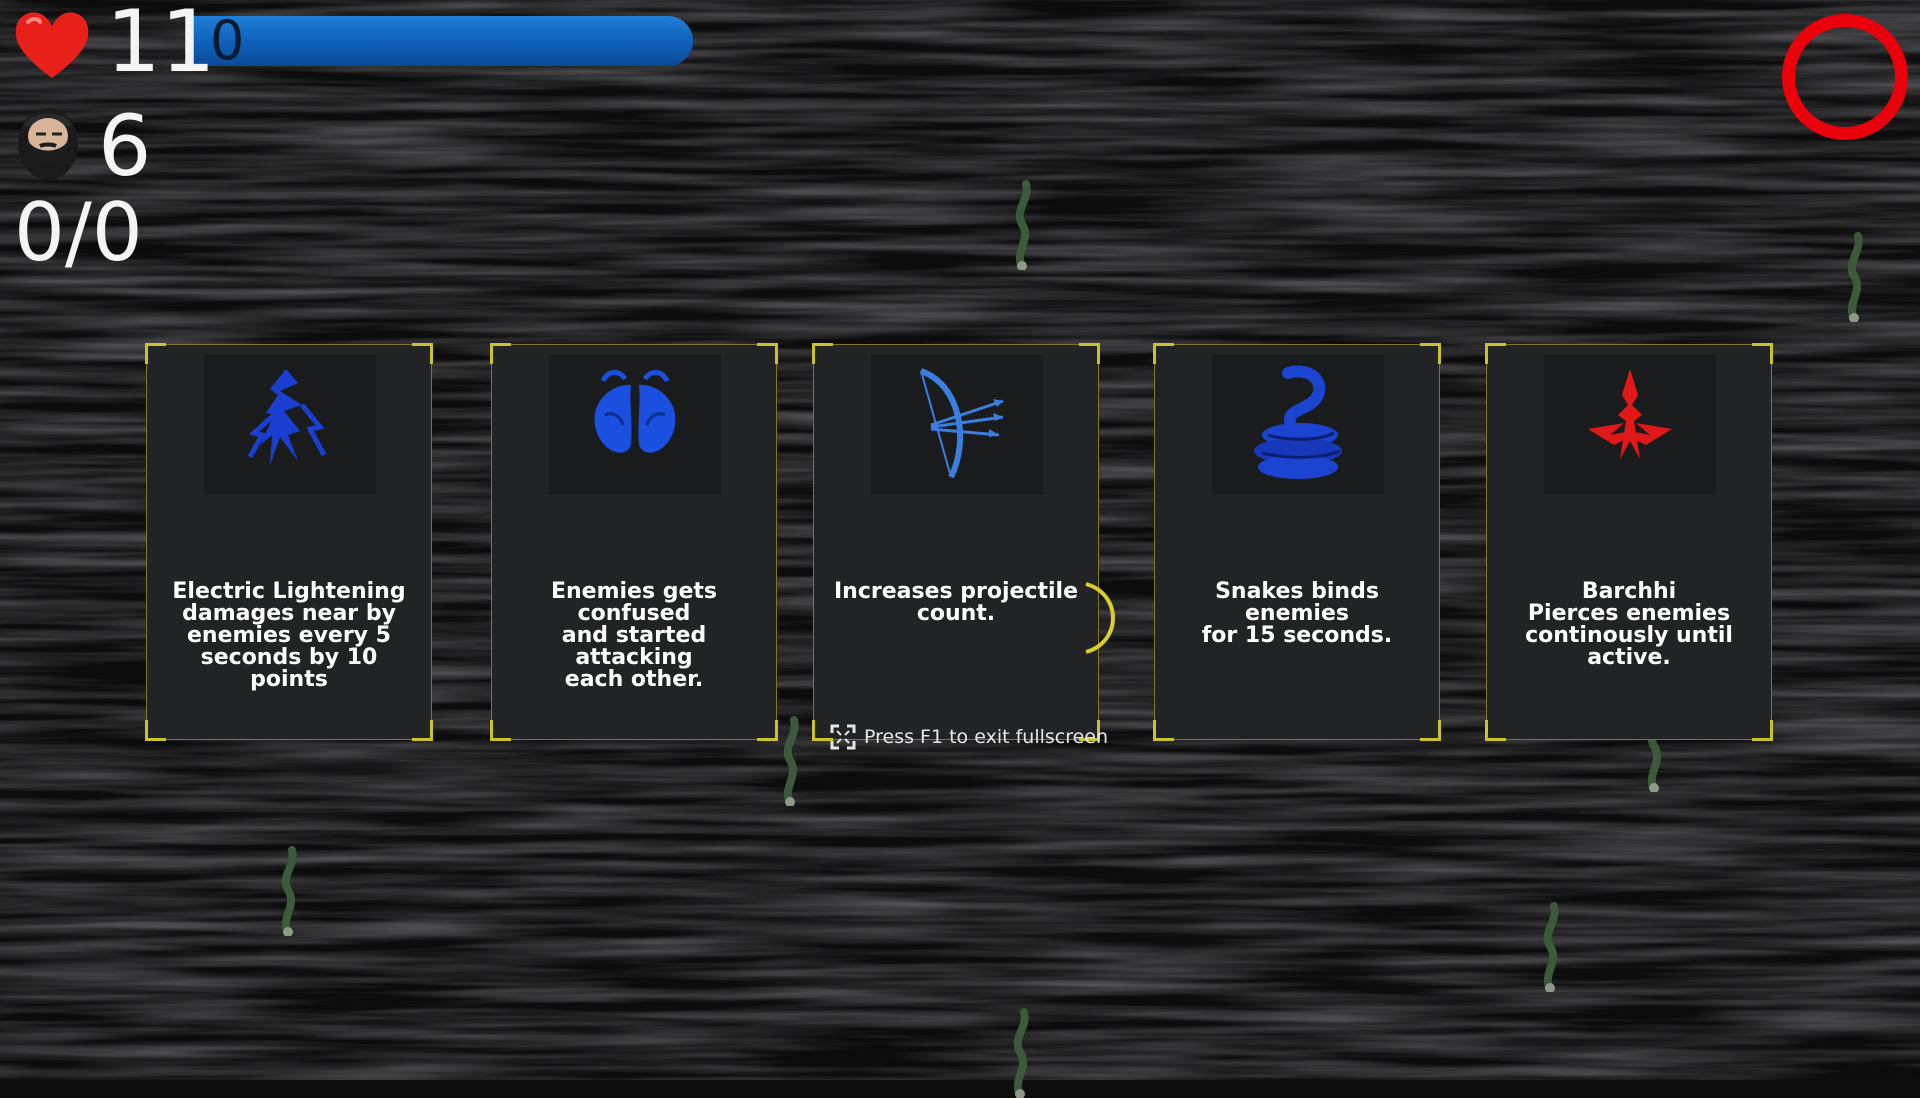  I want to click on record-ring-button, so click(1845, 77).